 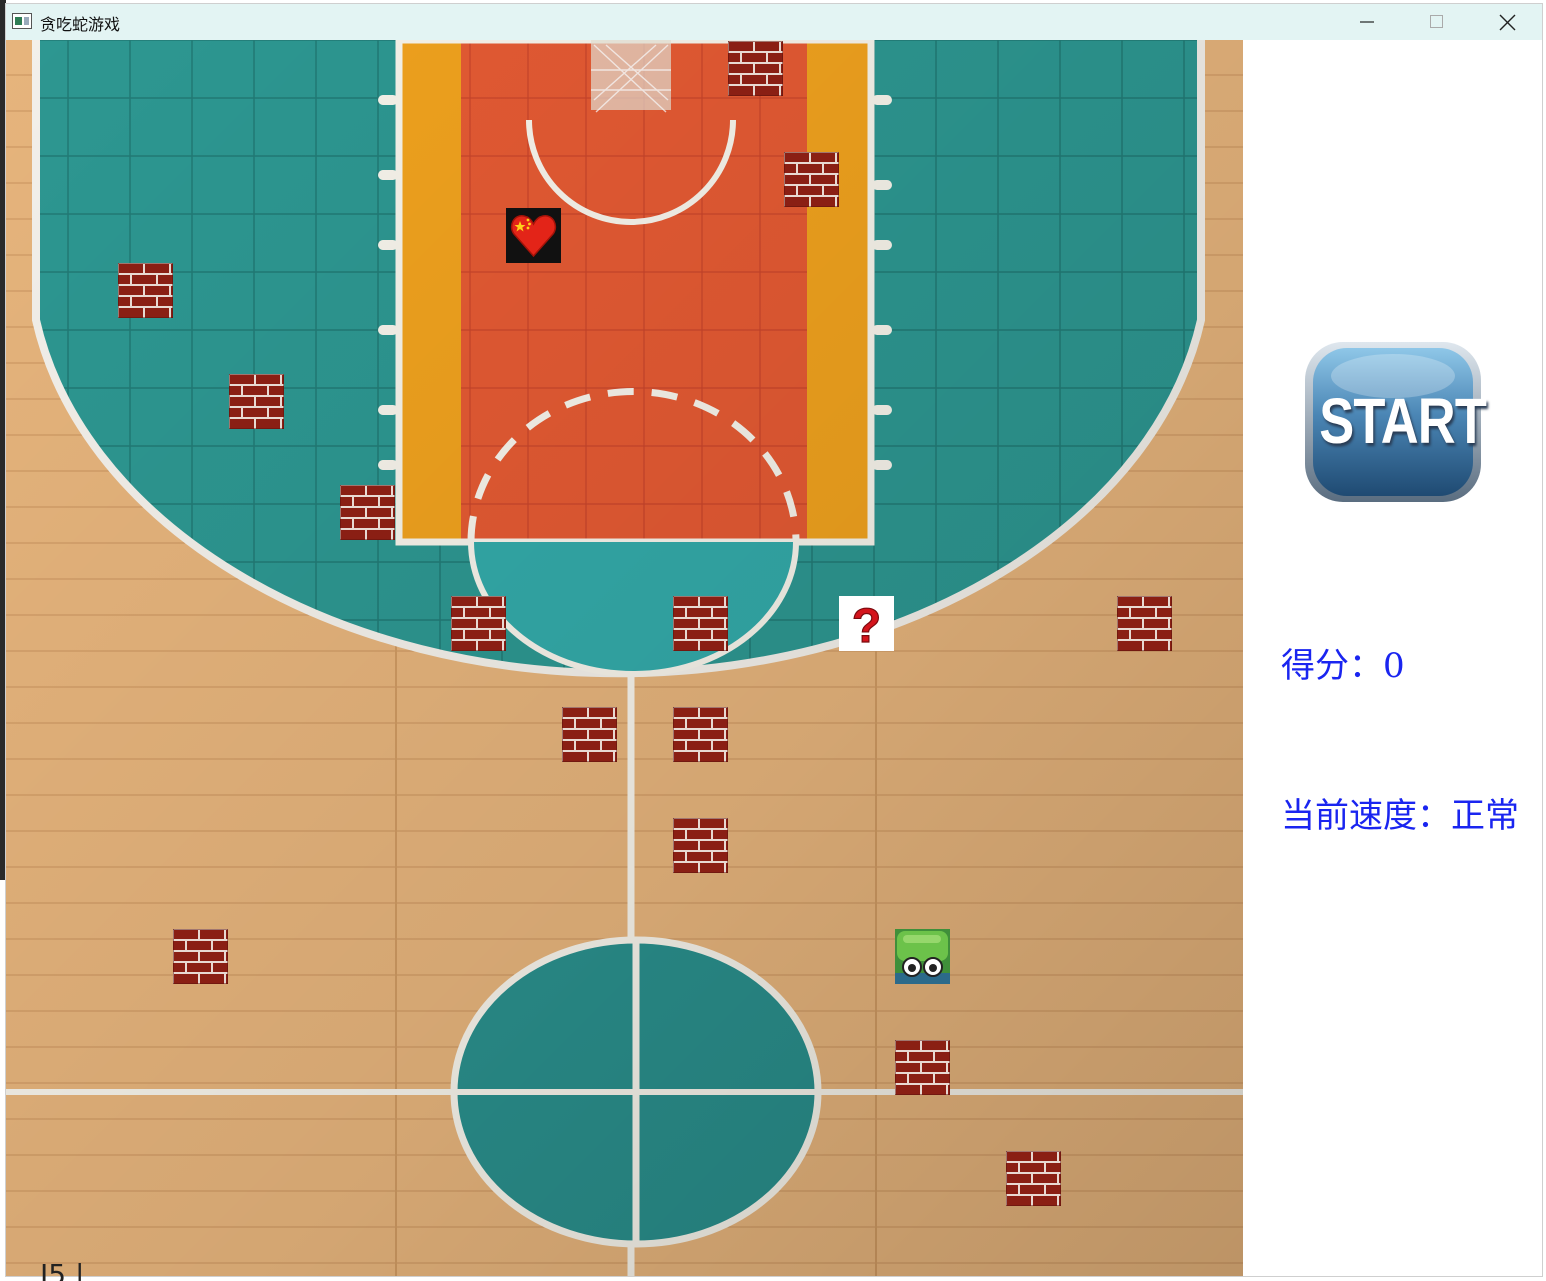 I want to click on close-button, so click(x=1507, y=22).